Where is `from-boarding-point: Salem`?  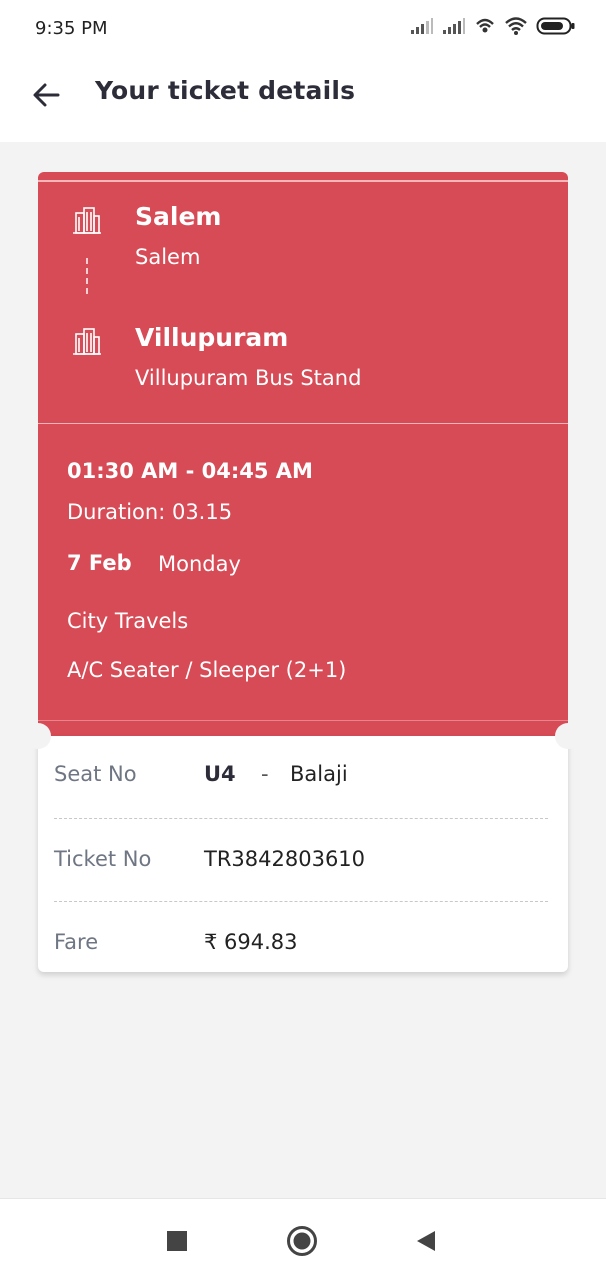
from-boarding-point: Salem is located at coordinates (168, 257).